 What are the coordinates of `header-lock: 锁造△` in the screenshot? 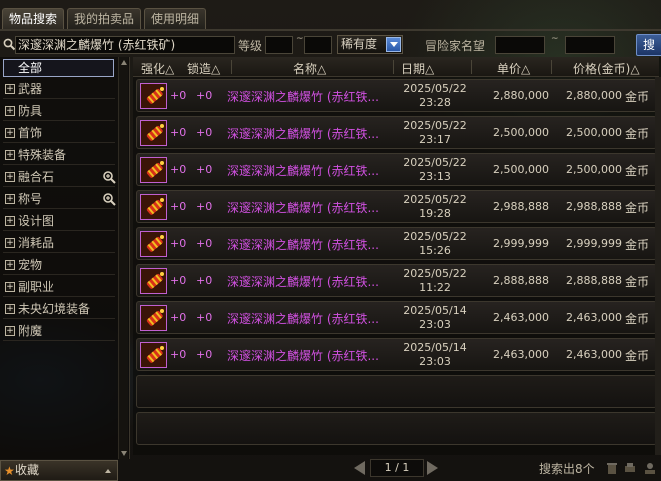 It's located at (203, 68).